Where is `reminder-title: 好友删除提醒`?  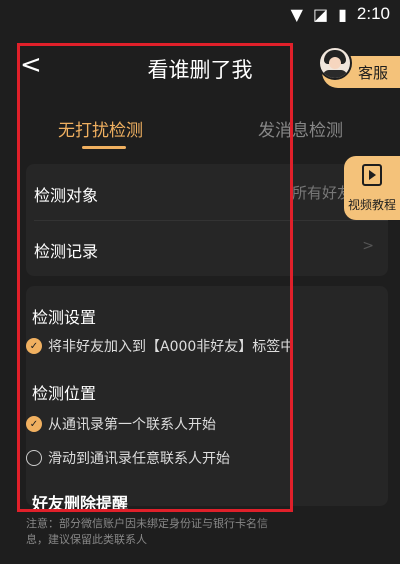 reminder-title: 好友删除提醒 is located at coordinates (80, 503).